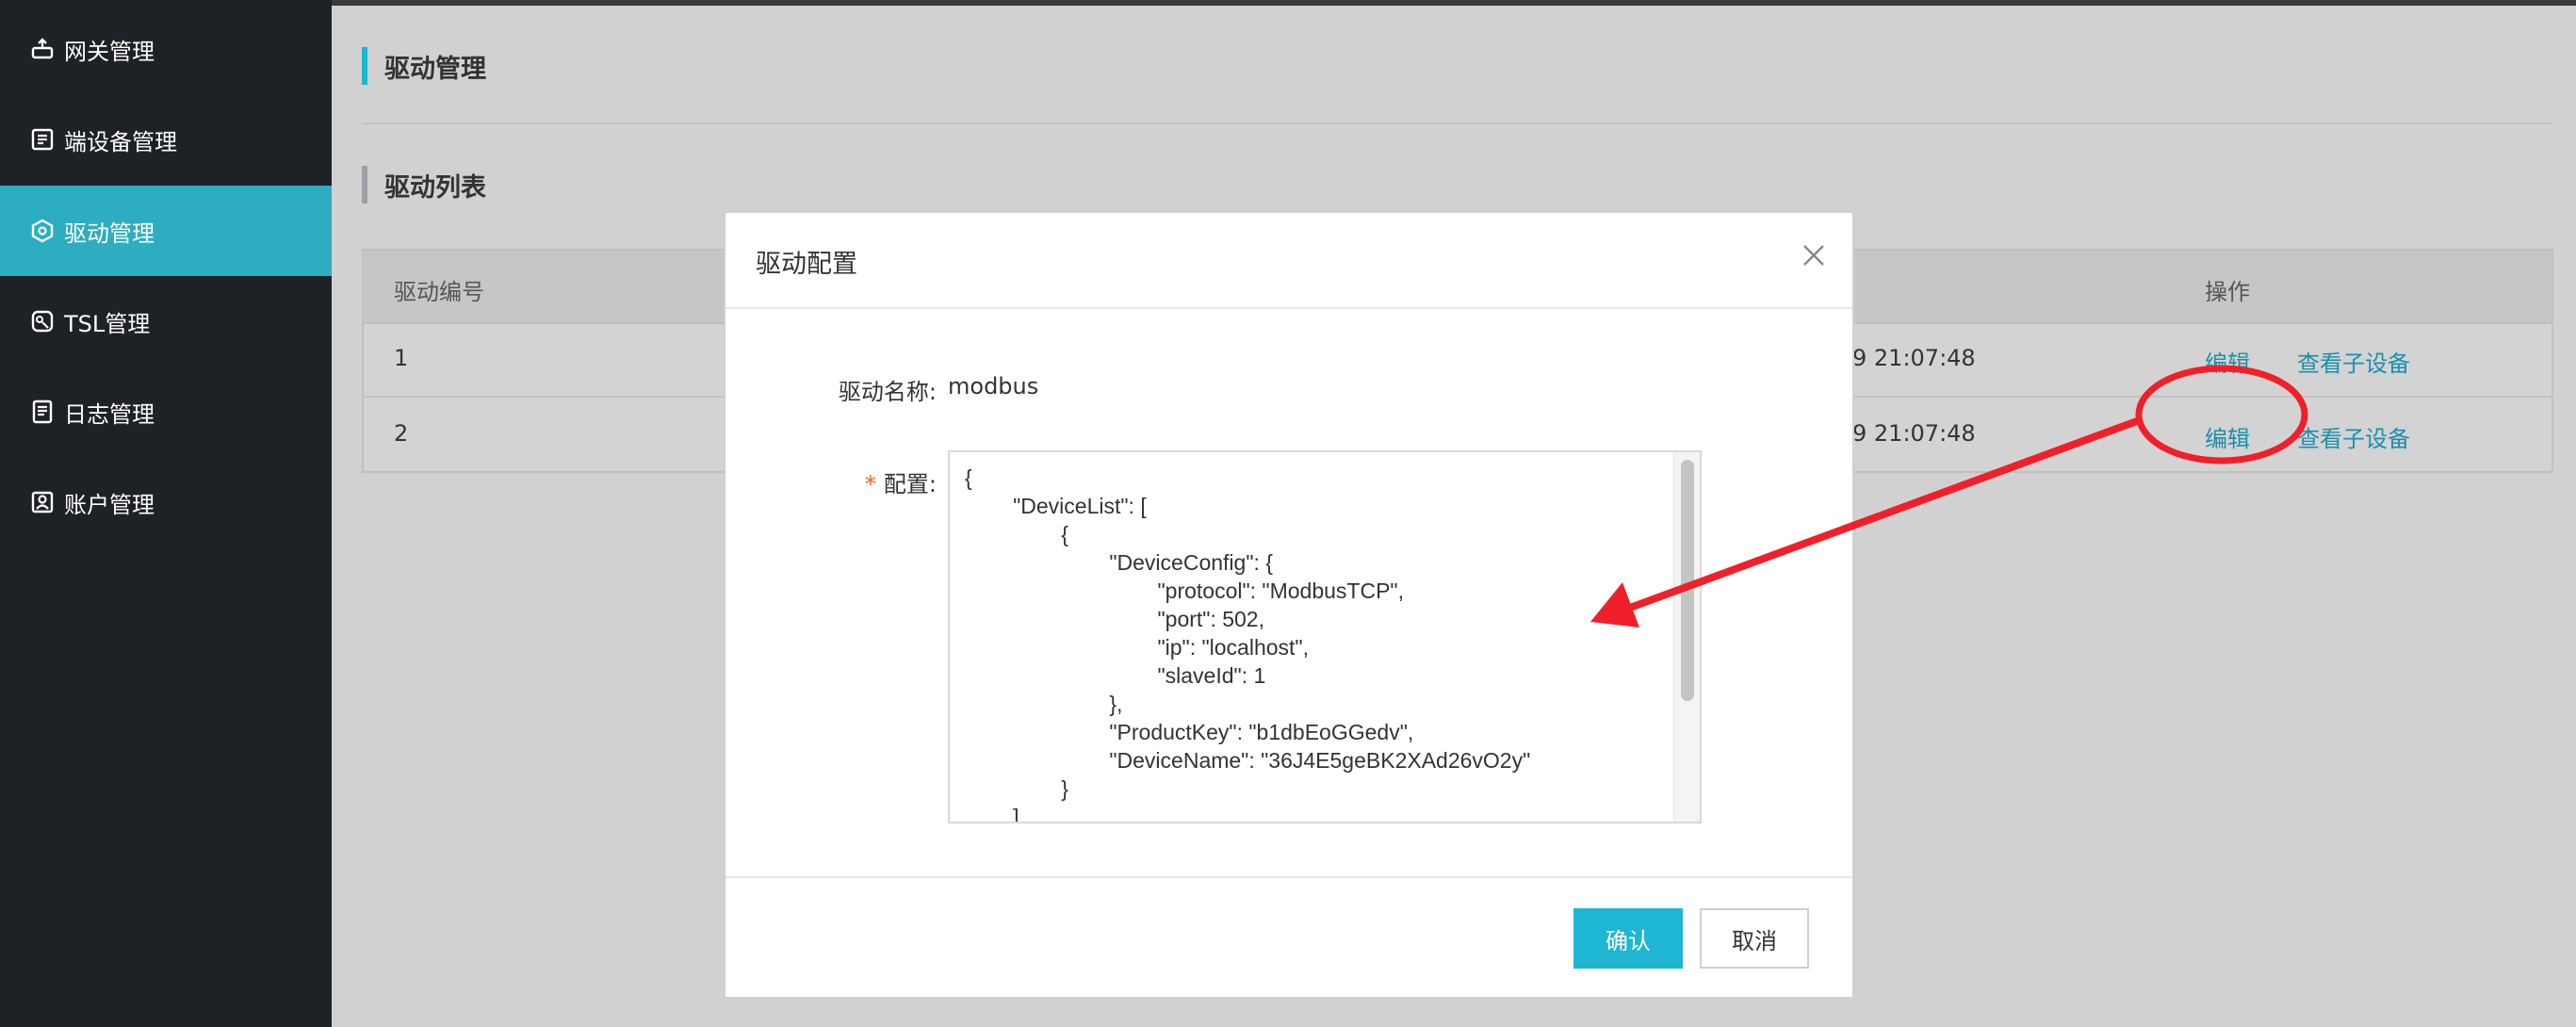  I want to click on gateway-icon, so click(42, 49).